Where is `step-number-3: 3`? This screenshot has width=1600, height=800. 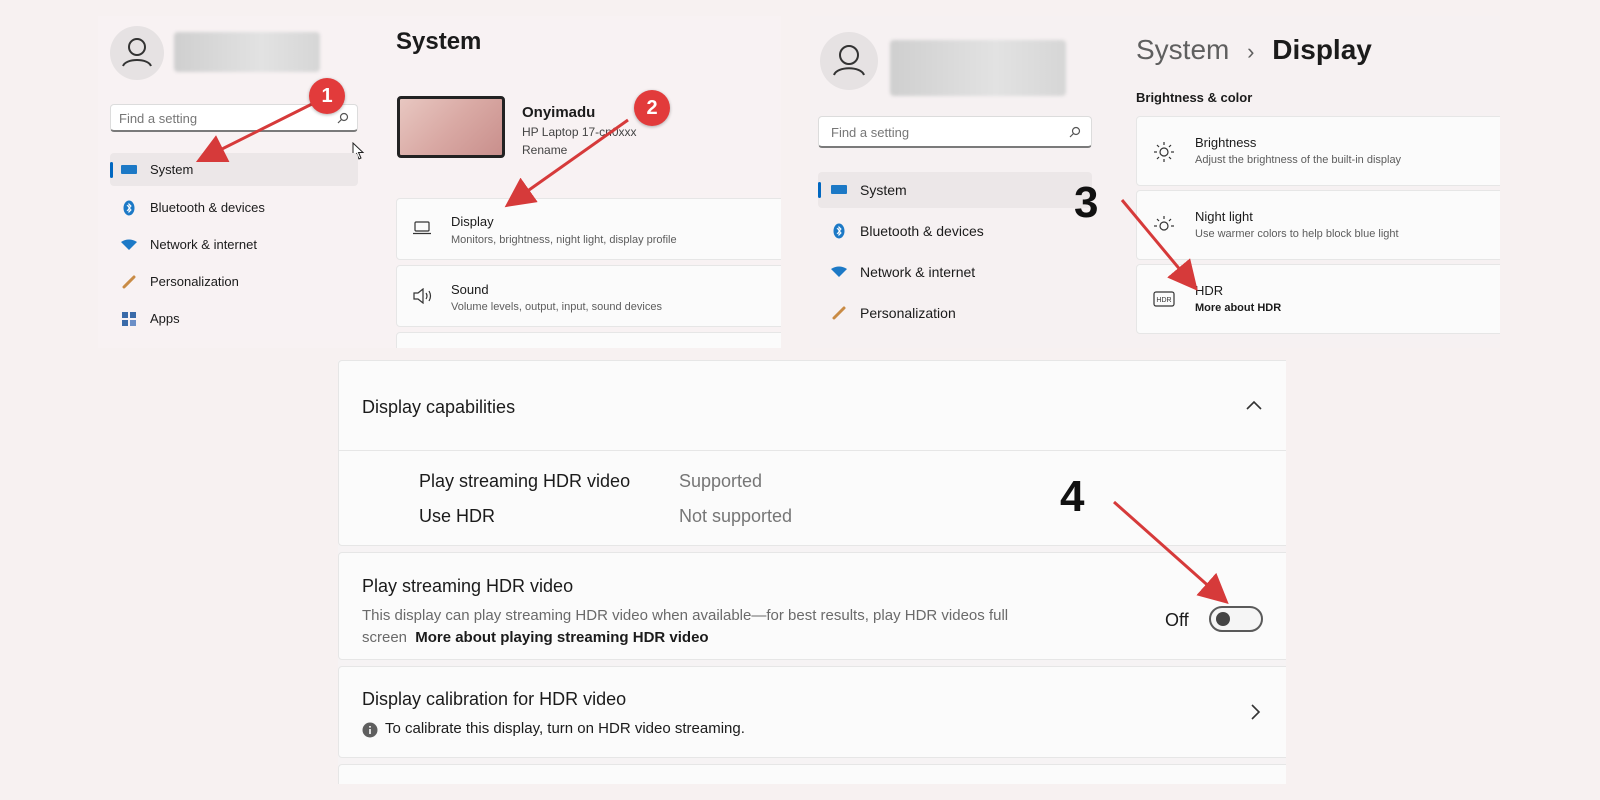 step-number-3: 3 is located at coordinates (1086, 202).